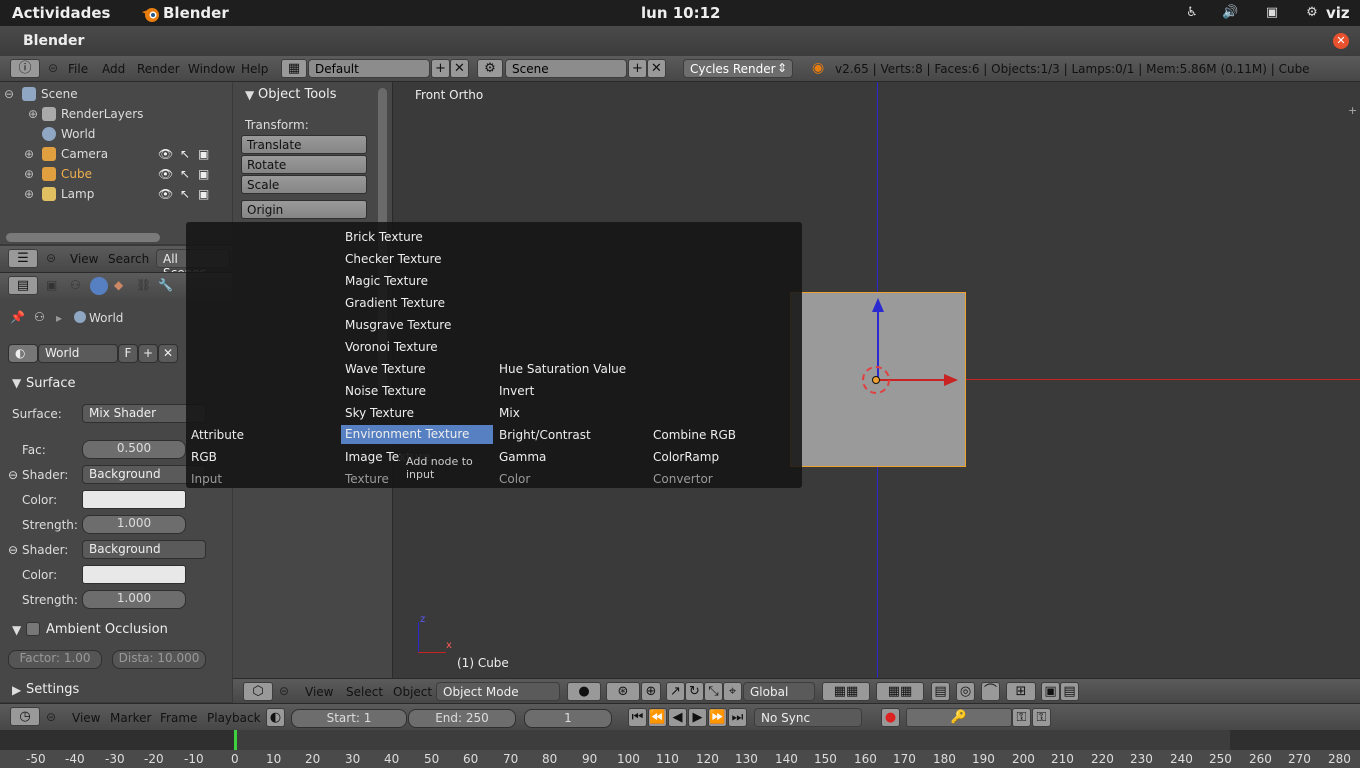 The height and width of the screenshot is (768, 1360). I want to click on play-reverse-icon: ◀, so click(677, 717).